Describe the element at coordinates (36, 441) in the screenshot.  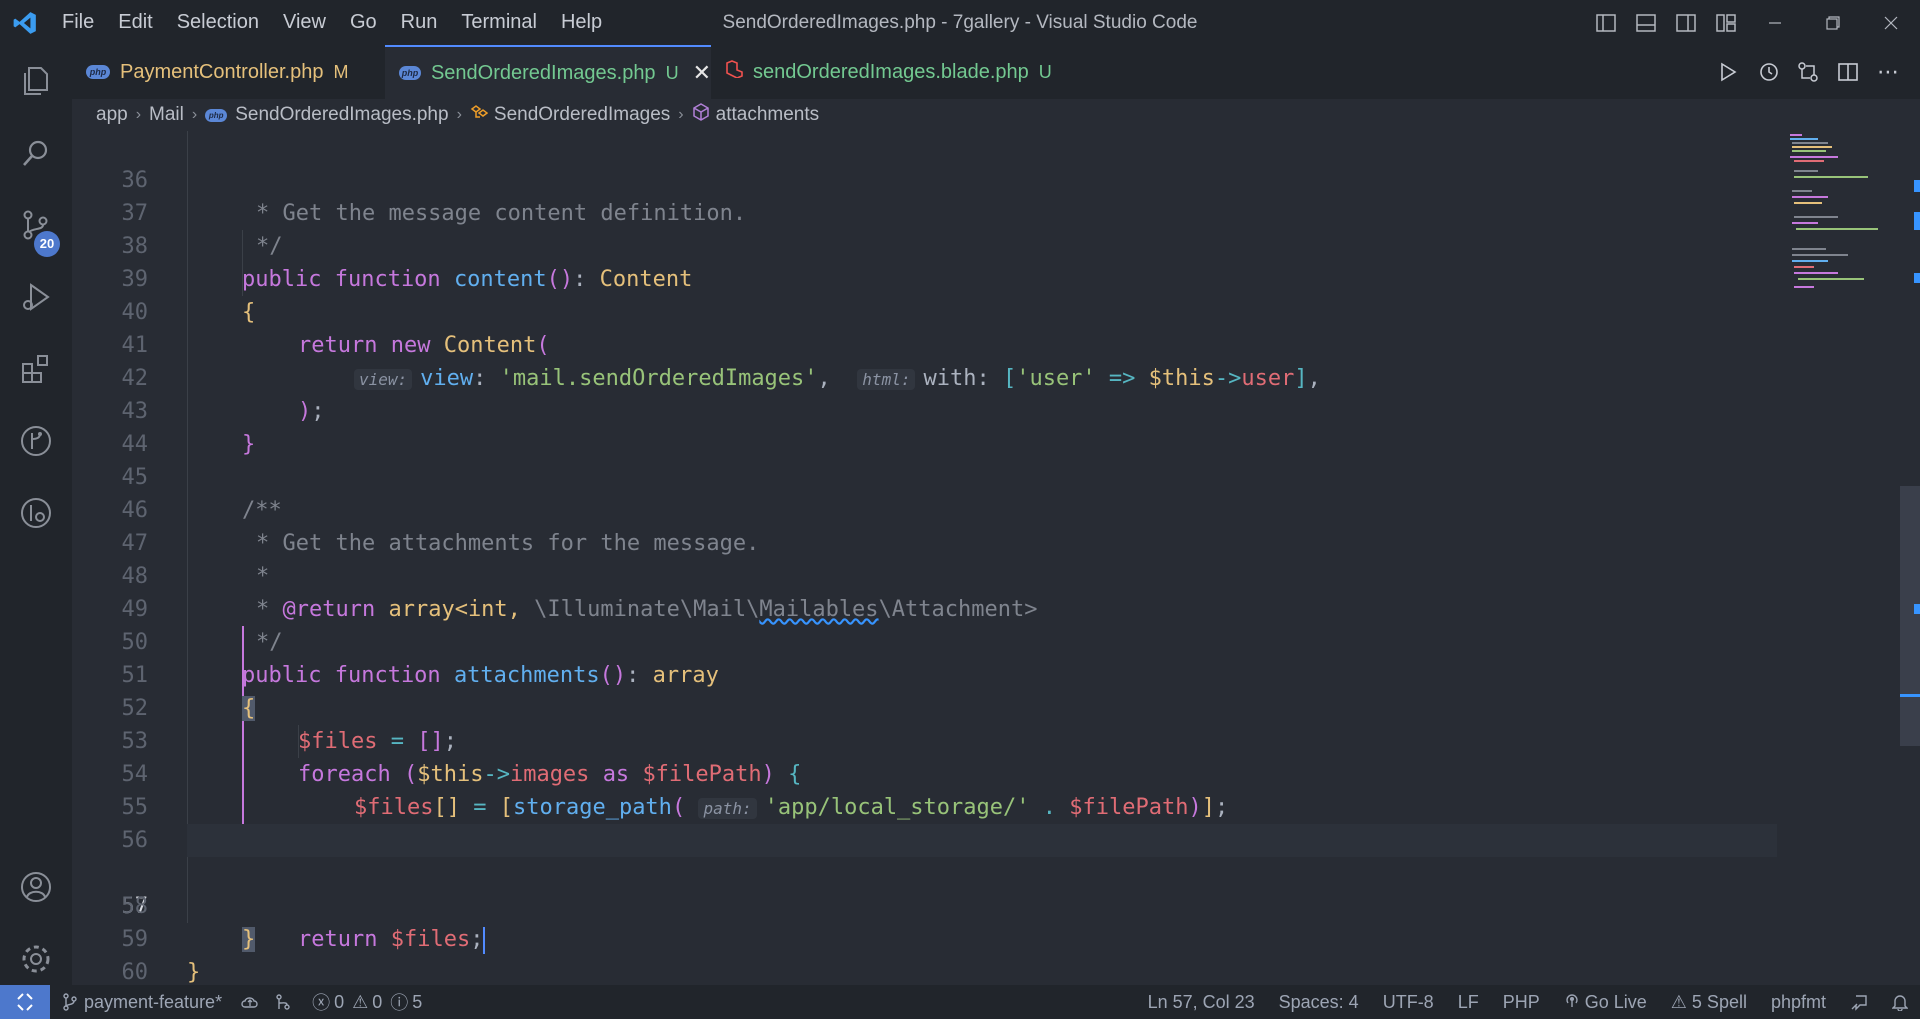
I see `git-graph-icon` at that location.